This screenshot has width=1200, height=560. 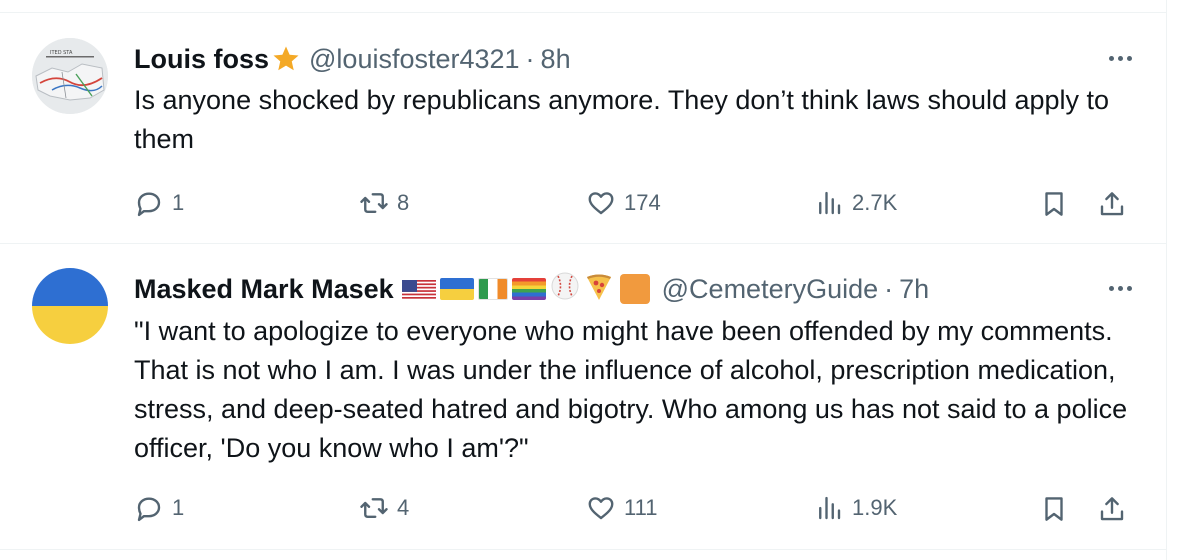 What do you see at coordinates (599, 289) in the screenshot?
I see `pizza-icon` at bounding box center [599, 289].